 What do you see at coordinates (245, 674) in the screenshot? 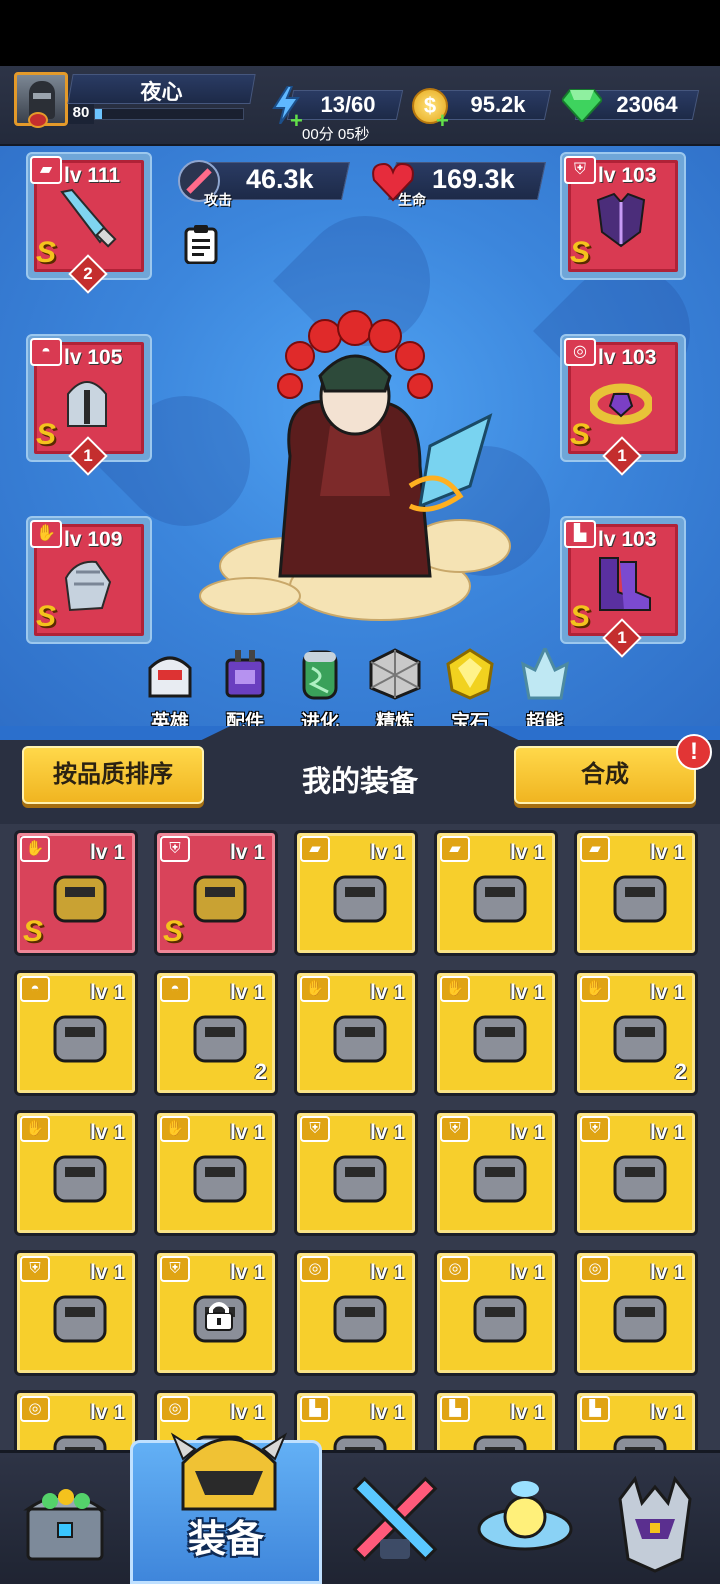
I see `parts-icon` at bounding box center [245, 674].